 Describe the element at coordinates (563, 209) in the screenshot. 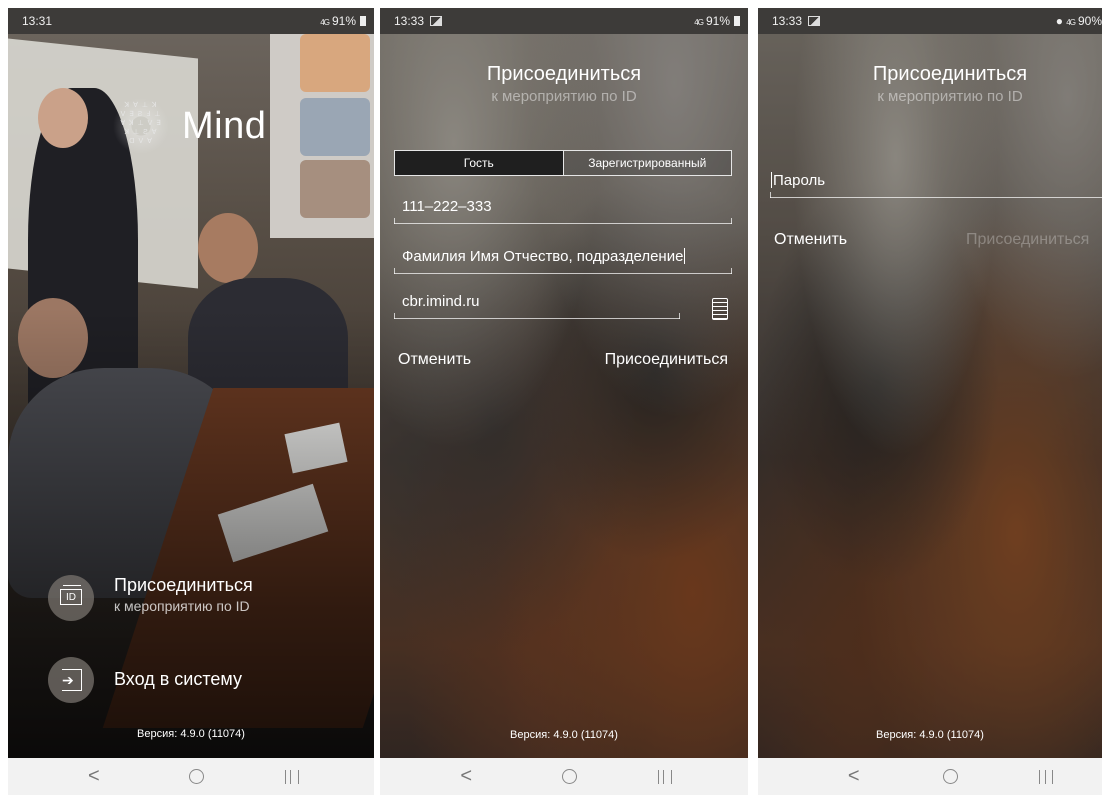

I see `meeting-id-field: 111–222–333` at that location.